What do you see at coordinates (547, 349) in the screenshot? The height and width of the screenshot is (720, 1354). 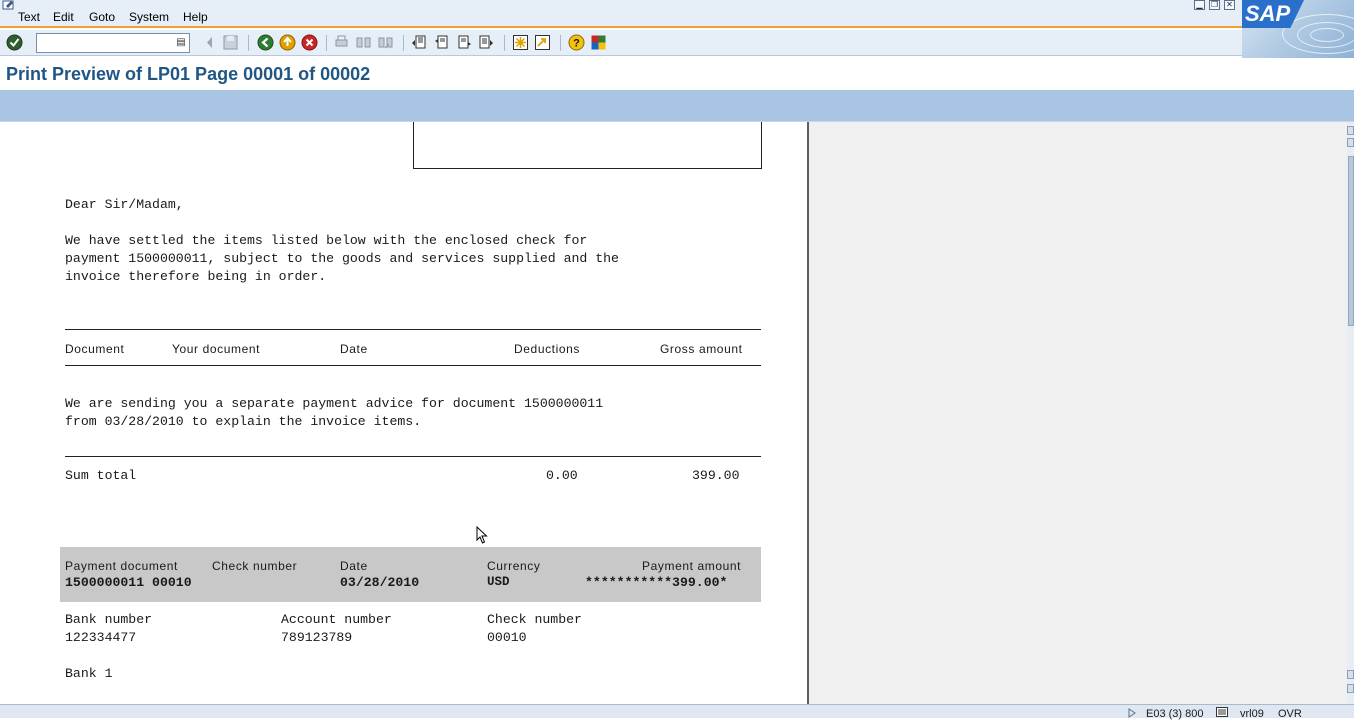 I see `col-deductions: Deductions` at bounding box center [547, 349].